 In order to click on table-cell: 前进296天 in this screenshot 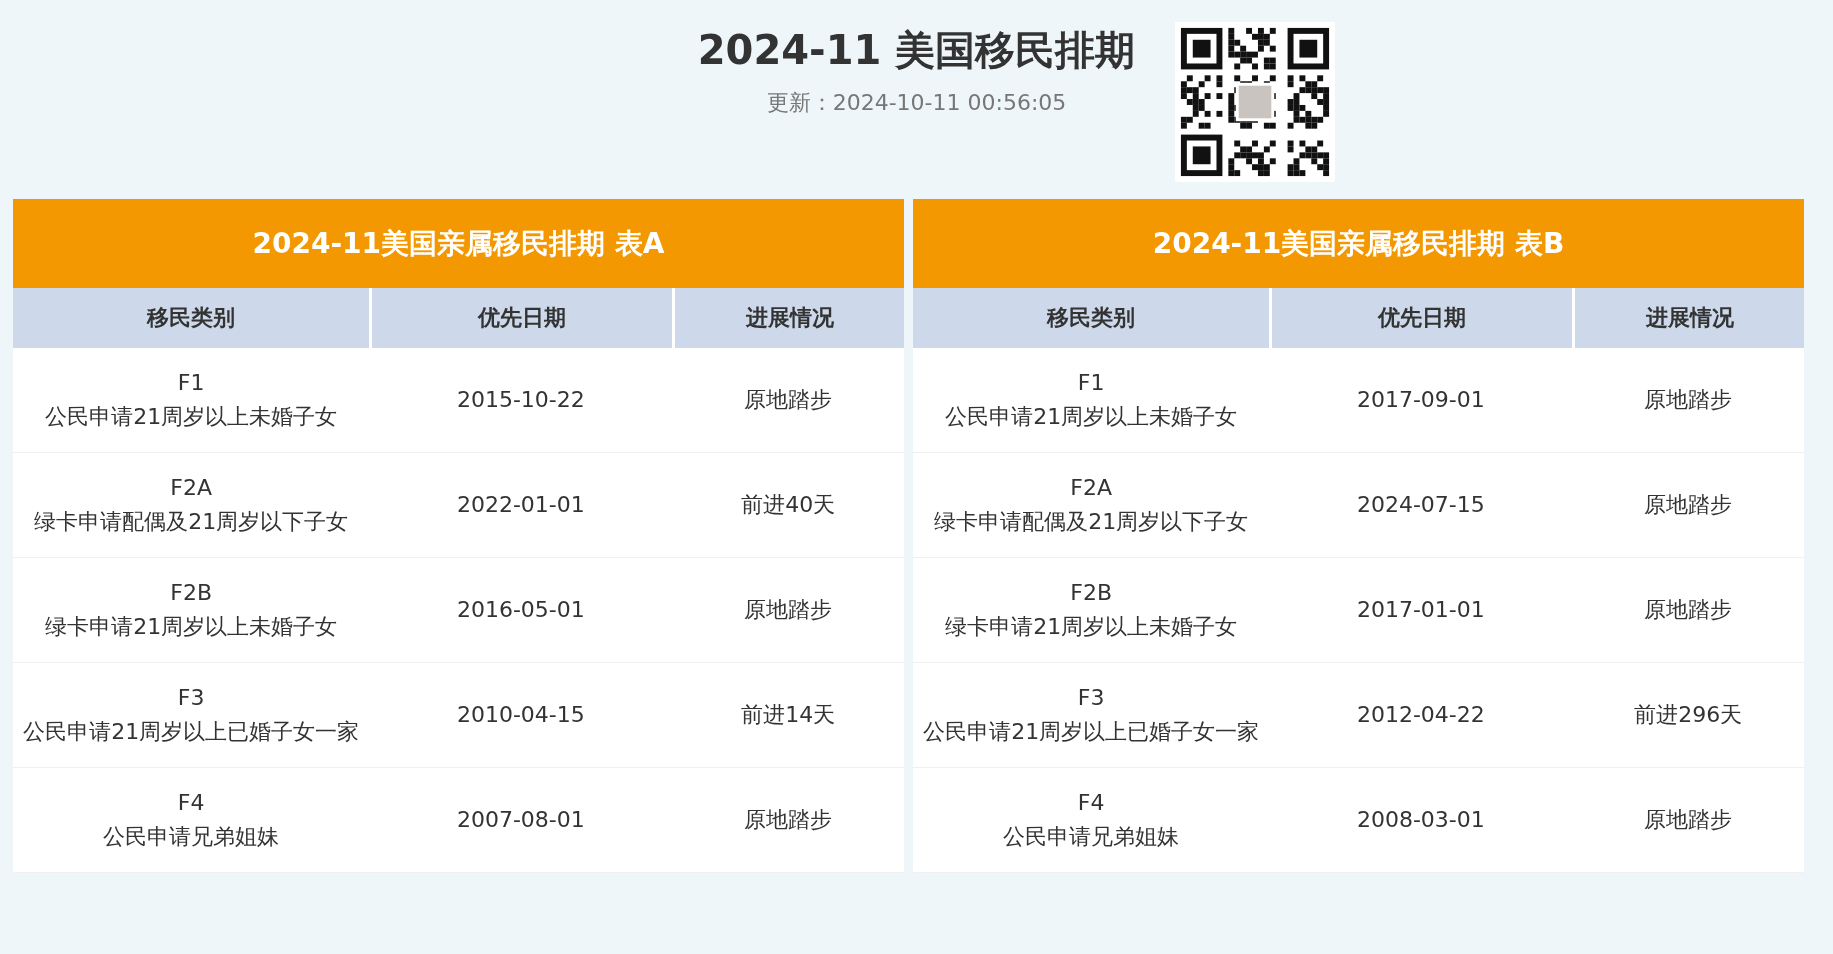, I will do `click(1688, 715)`.